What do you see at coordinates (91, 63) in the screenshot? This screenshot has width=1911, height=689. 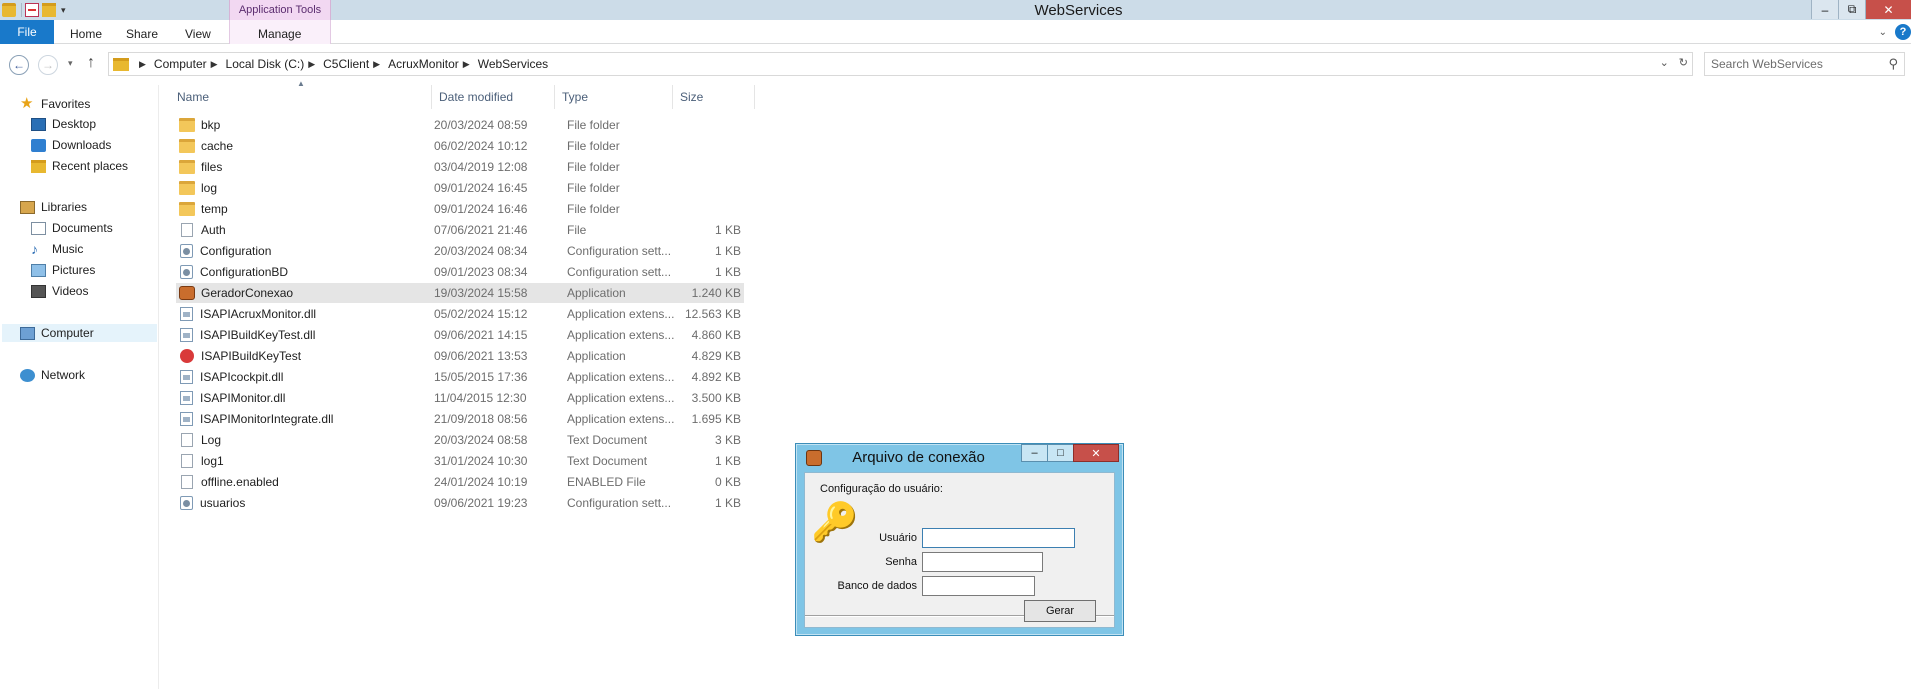 I see `up-button: ↑` at bounding box center [91, 63].